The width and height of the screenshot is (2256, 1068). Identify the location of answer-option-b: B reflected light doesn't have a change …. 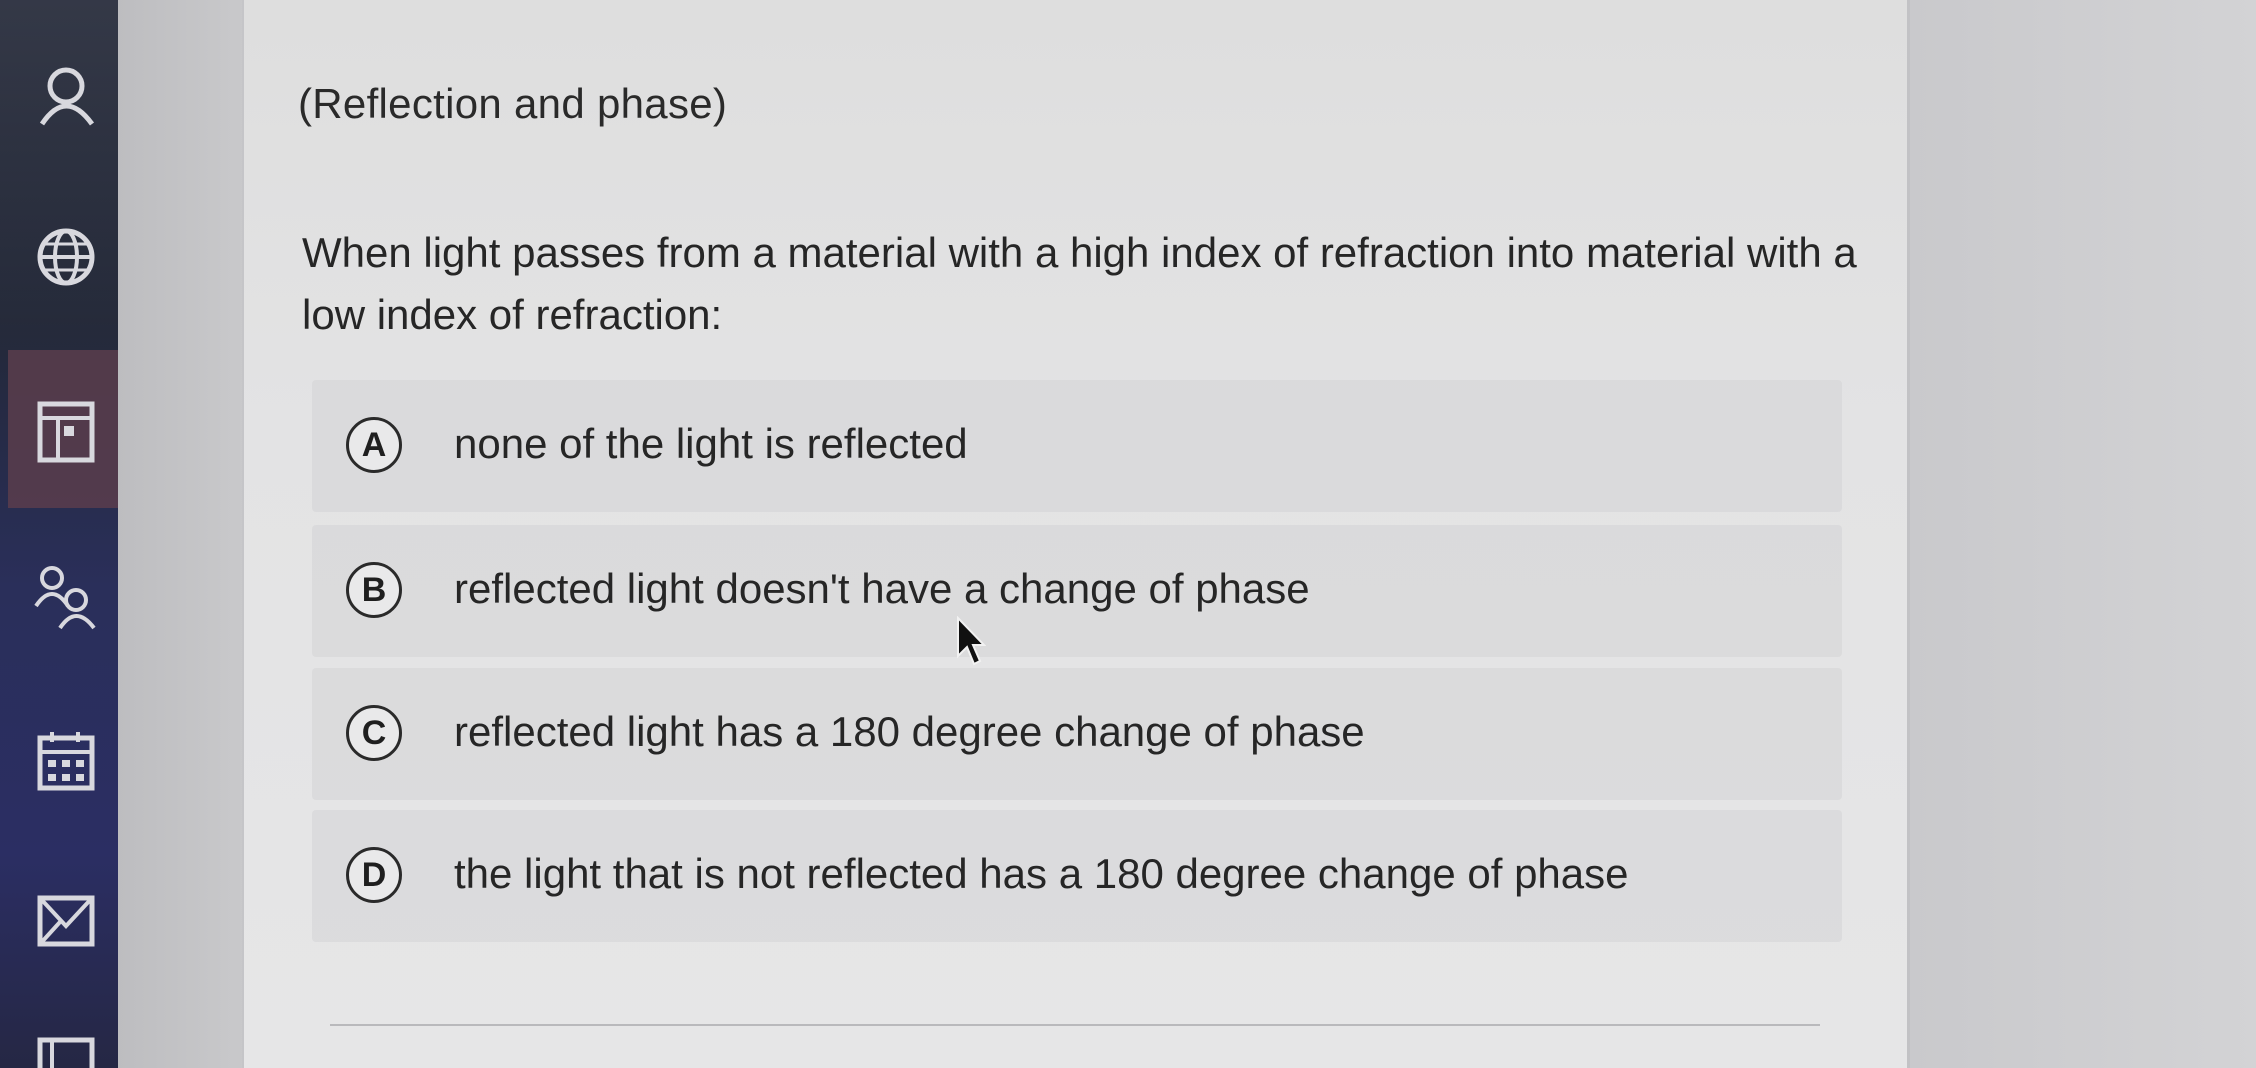
(1077, 591).